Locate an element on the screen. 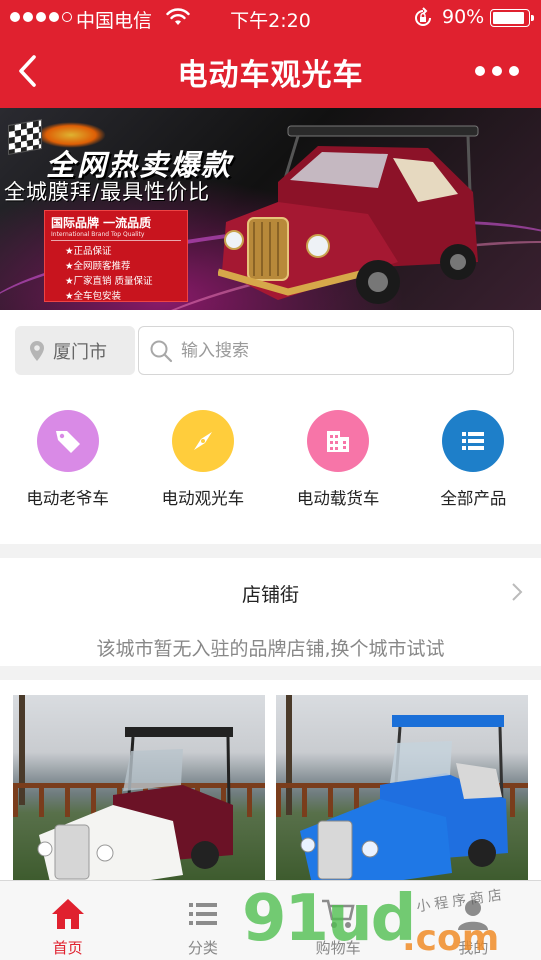 This screenshot has width=541, height=960. city-selector: 厦门市 is located at coordinates (75, 350).